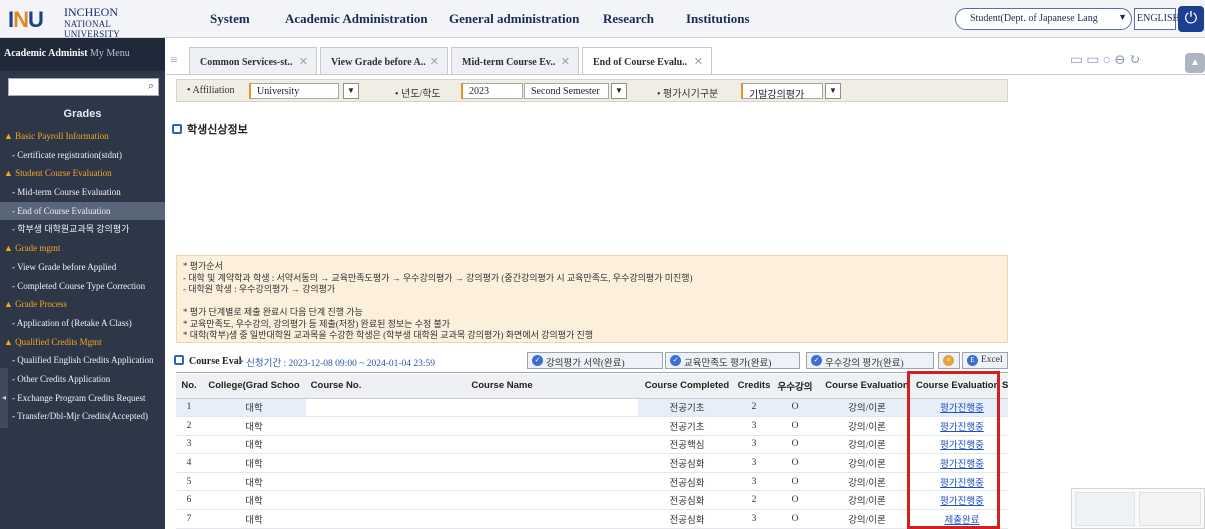 The height and width of the screenshot is (529, 1205). I want to click on table-row: 4 대학 전공심화 3 O 강의/이론 평가진행중, so click(592, 463).